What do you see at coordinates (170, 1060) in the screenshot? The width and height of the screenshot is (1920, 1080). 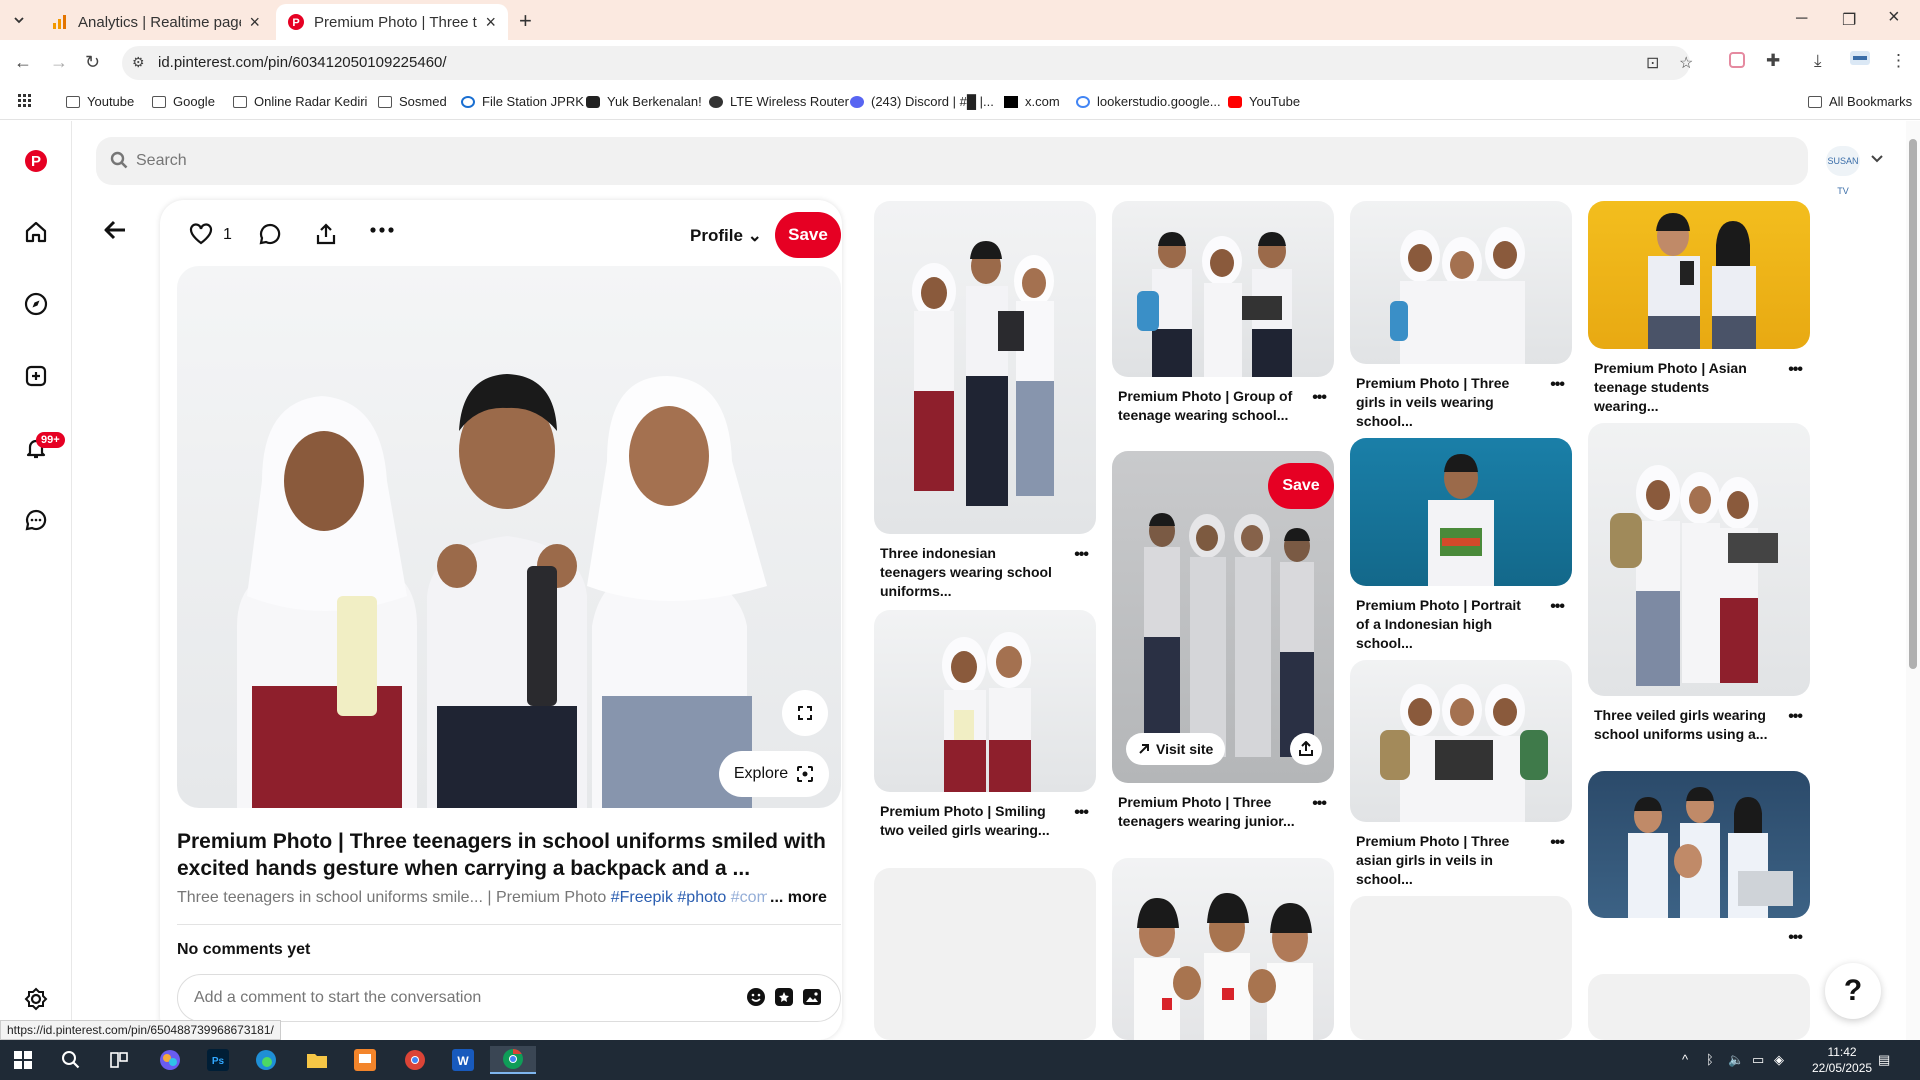 I see `copilot-icon` at bounding box center [170, 1060].